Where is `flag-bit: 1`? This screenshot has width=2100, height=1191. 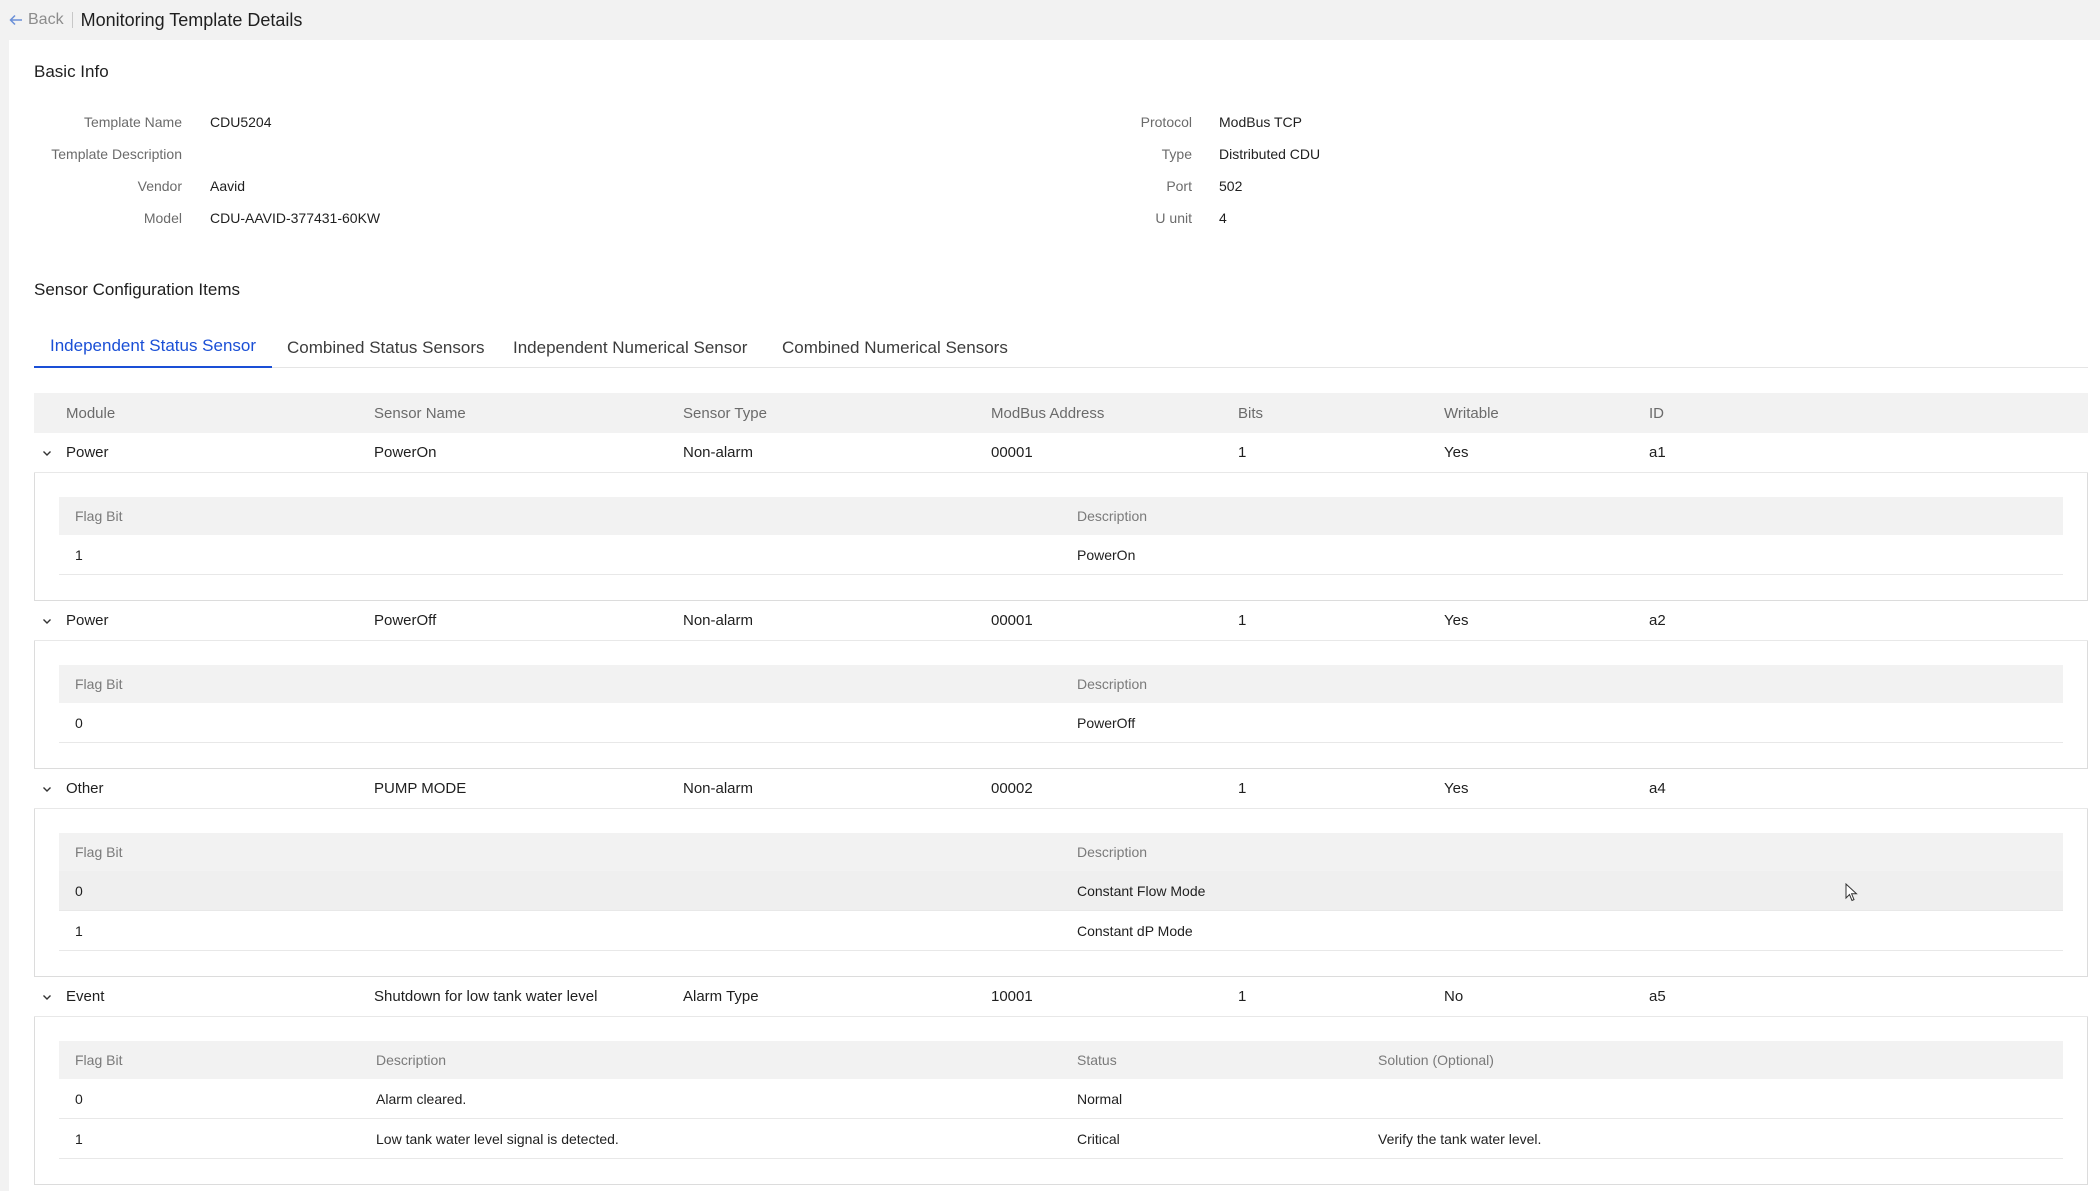 flag-bit: 1 is located at coordinates (79, 930).